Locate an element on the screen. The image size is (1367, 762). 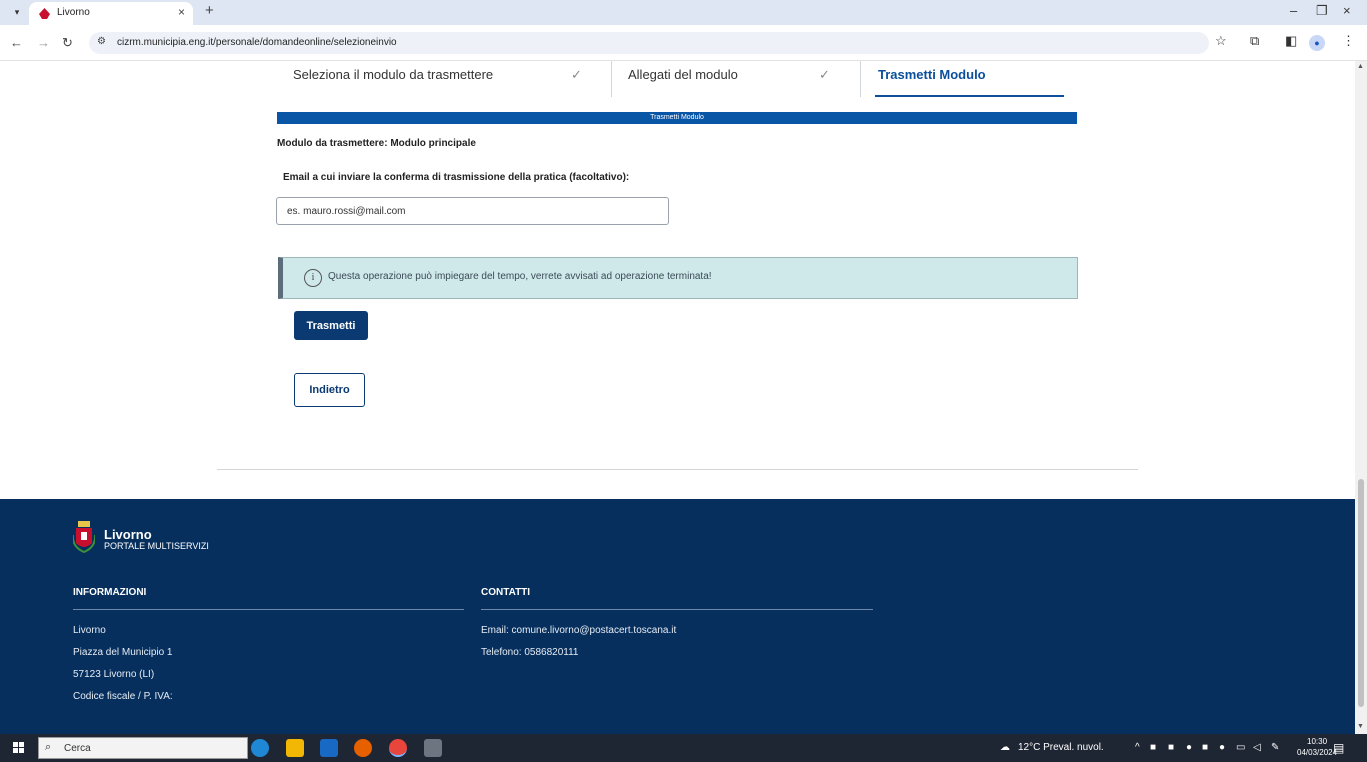
livorno-coat-of-arms-icon is located at coordinates (84, 537).